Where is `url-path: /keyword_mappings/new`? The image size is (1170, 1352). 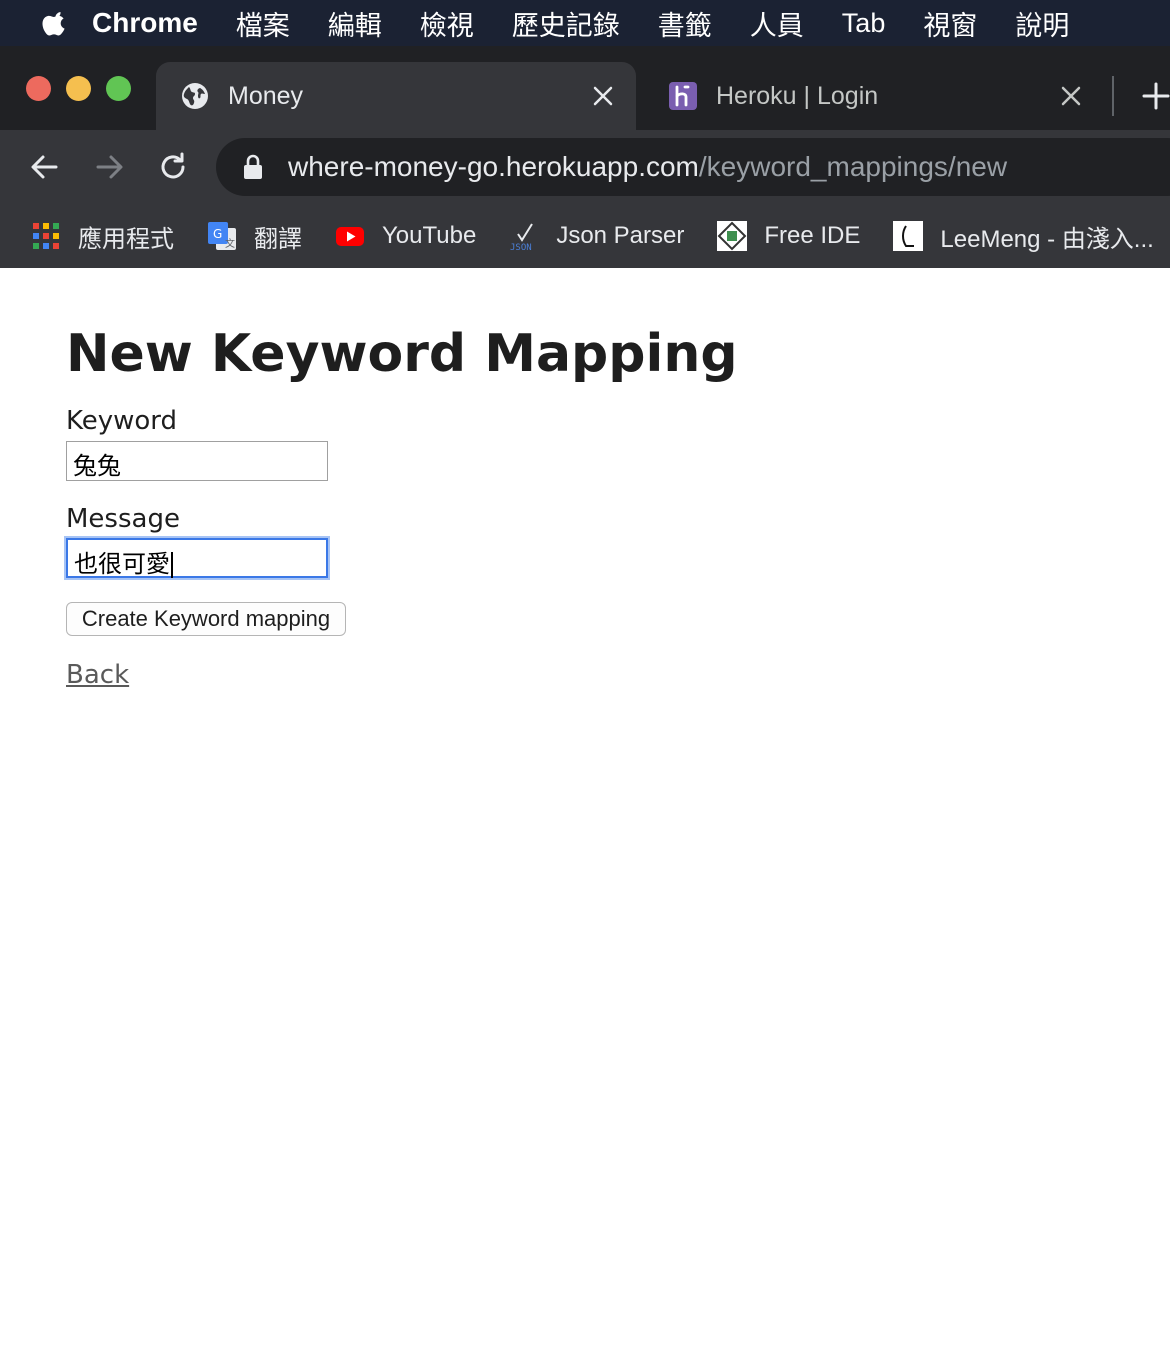
url-path: /keyword_mappings/new is located at coordinates (853, 166).